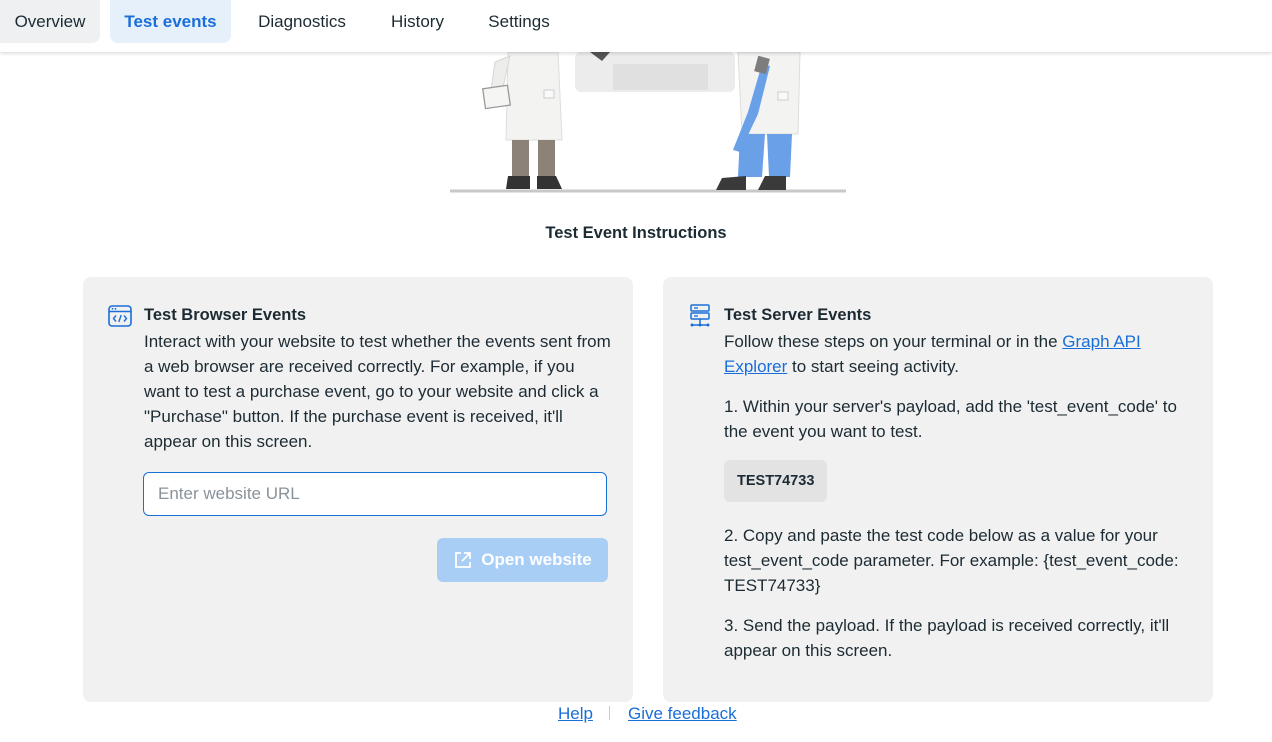 The height and width of the screenshot is (742, 1272). Describe the element at coordinates (682, 714) in the screenshot. I see `give-feedback-link: Give feedback` at that location.